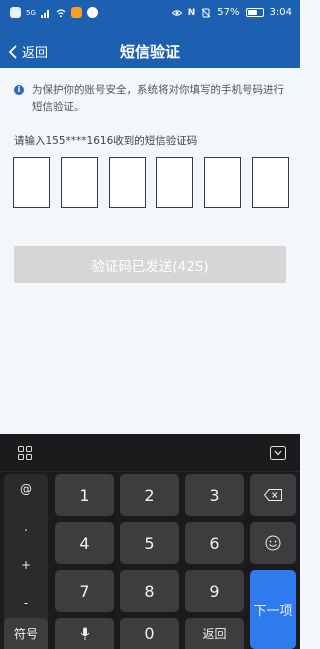  What do you see at coordinates (26, 633) in the screenshot?
I see `symbols-key: 符号` at bounding box center [26, 633].